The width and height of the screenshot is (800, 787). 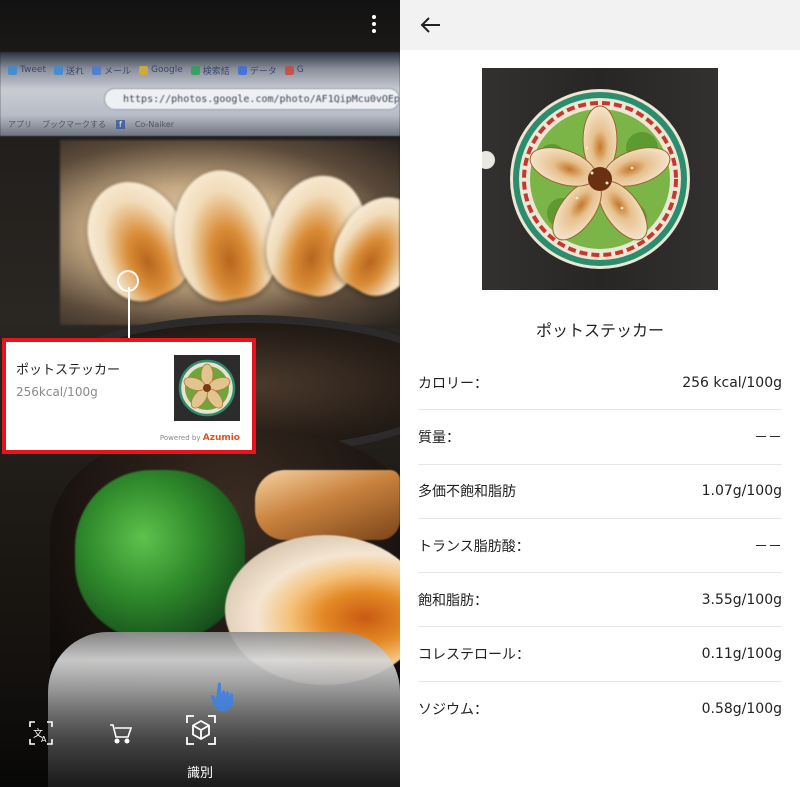 What do you see at coordinates (230, 232) in the screenshot?
I see `photographed-gyoza` at bounding box center [230, 232].